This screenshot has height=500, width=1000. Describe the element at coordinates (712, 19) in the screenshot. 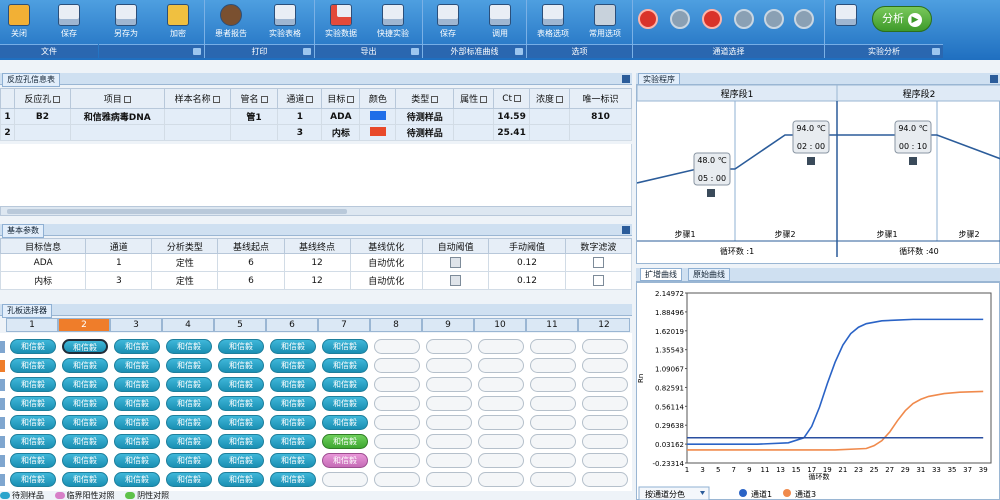

I see `channel-3-toggle` at that location.